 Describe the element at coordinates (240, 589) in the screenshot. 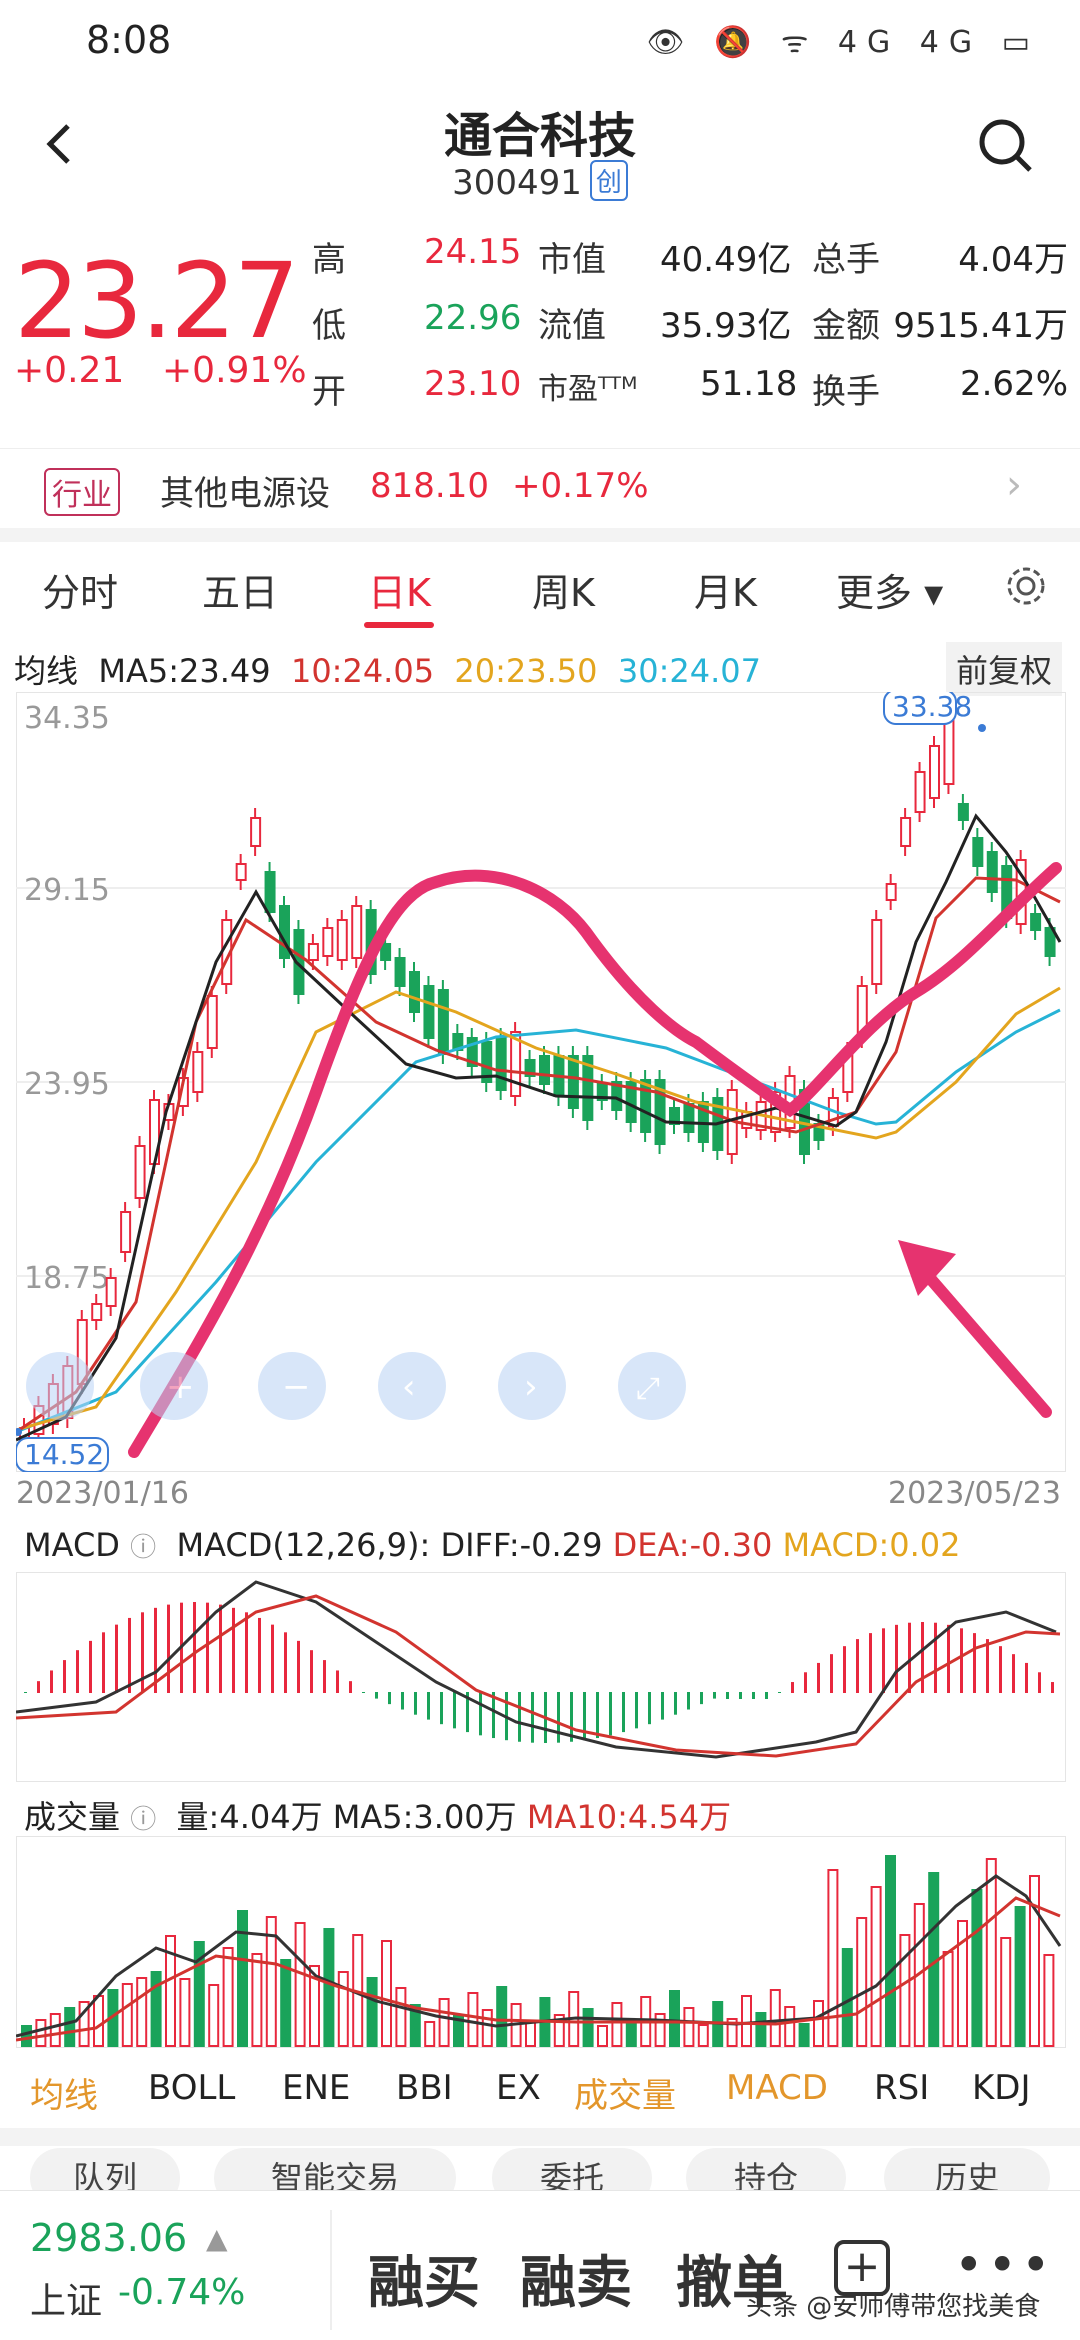

I see `tab-five-day: 五日` at that location.